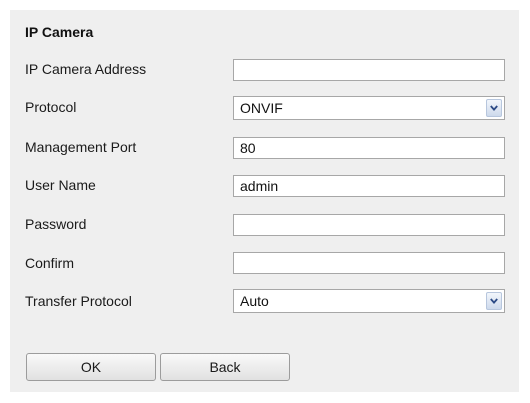 This screenshot has width=530, height=403. What do you see at coordinates (225, 367) in the screenshot?
I see `back-button: Back` at bounding box center [225, 367].